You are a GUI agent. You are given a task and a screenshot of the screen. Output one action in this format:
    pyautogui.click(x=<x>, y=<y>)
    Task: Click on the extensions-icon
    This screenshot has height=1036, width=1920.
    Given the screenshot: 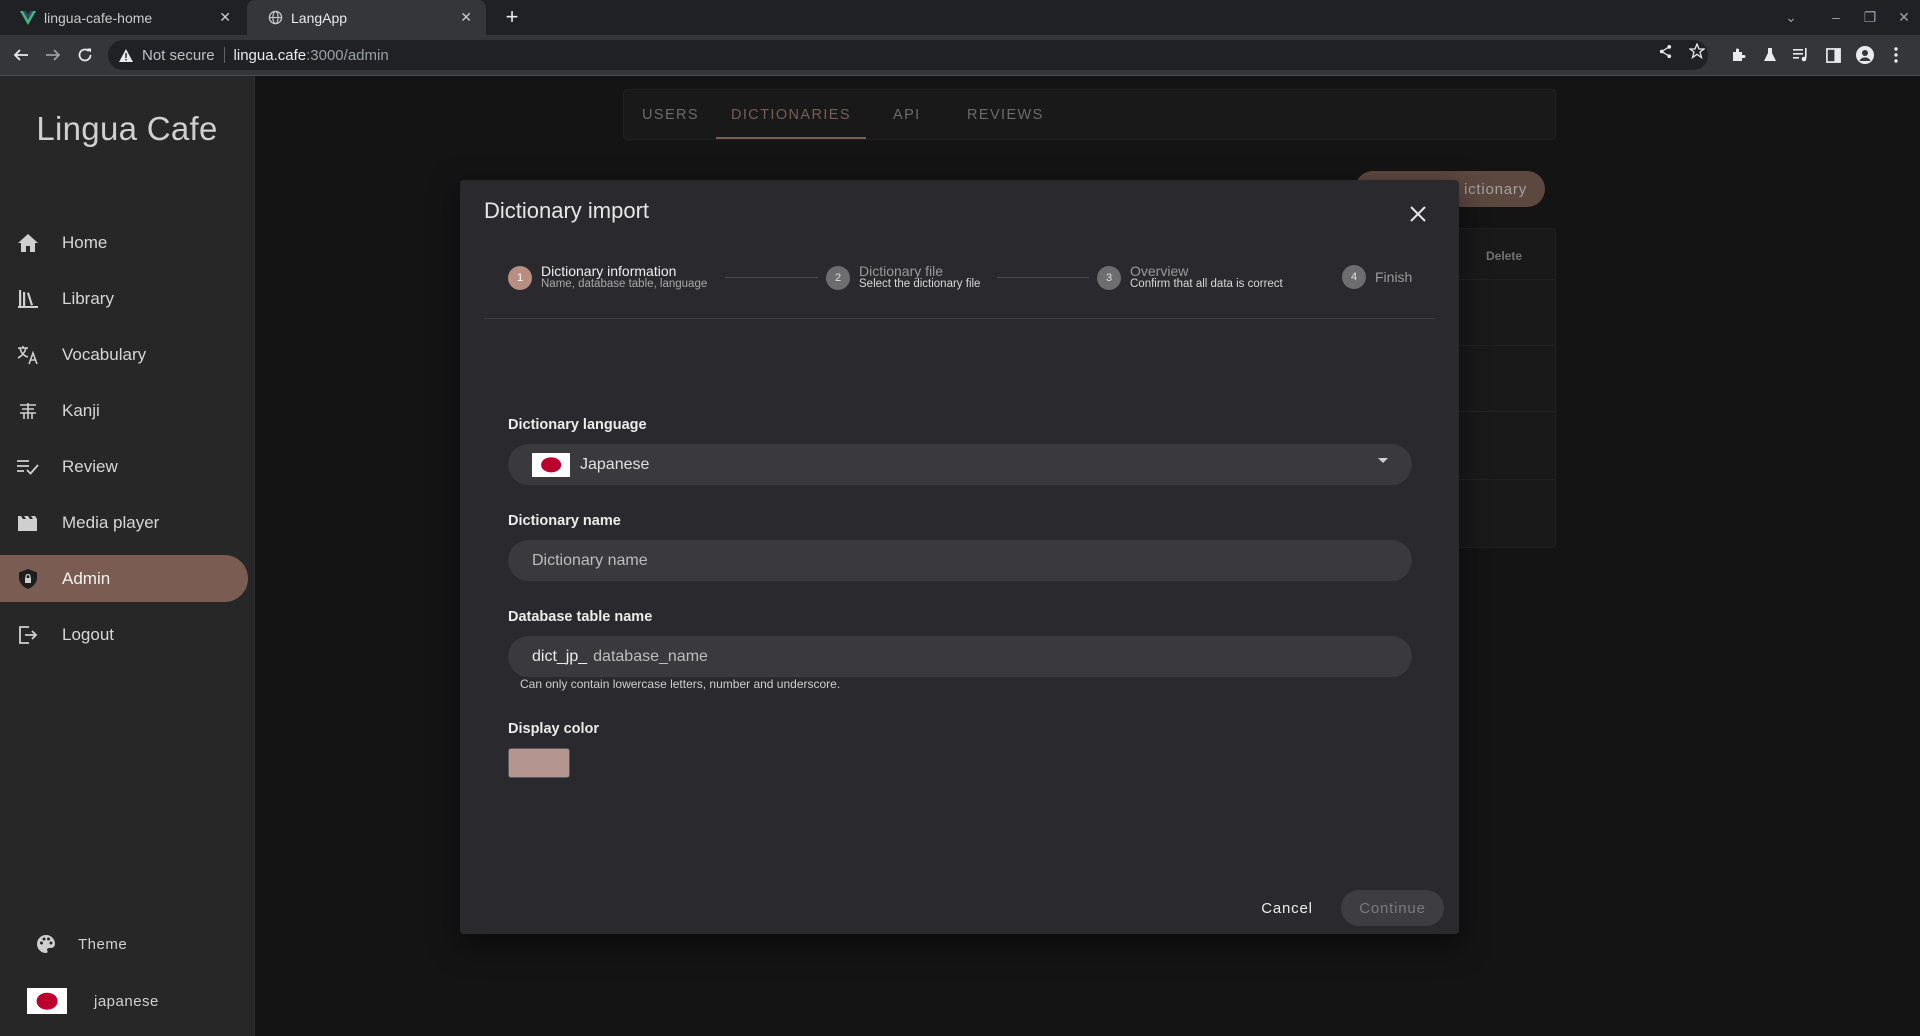 What is the action you would take?
    pyautogui.click(x=1738, y=55)
    